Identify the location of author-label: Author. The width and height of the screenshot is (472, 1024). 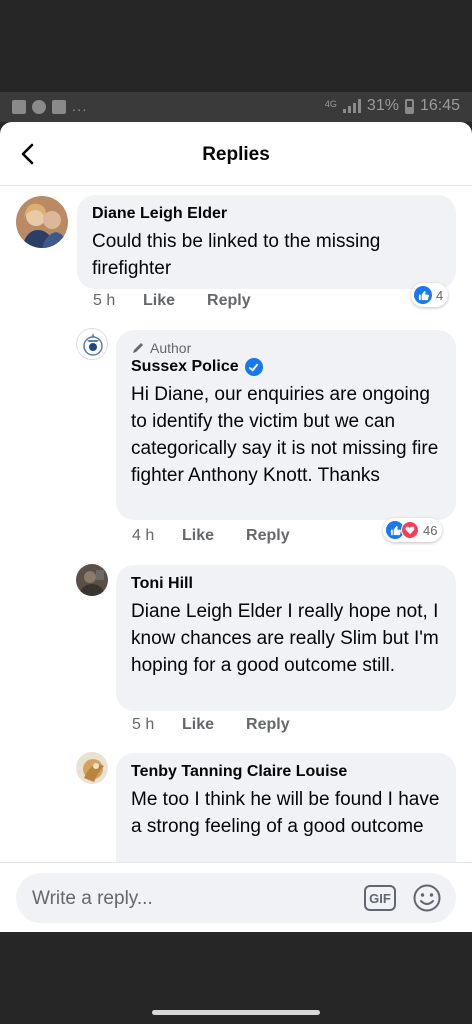
(171, 348).